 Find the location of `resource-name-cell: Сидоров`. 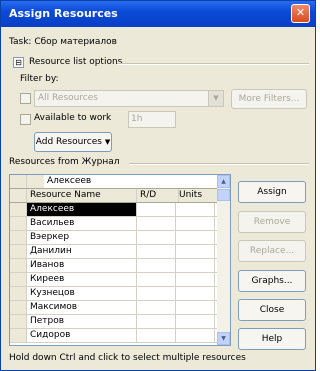

resource-name-cell: Сидоров is located at coordinates (82, 335).